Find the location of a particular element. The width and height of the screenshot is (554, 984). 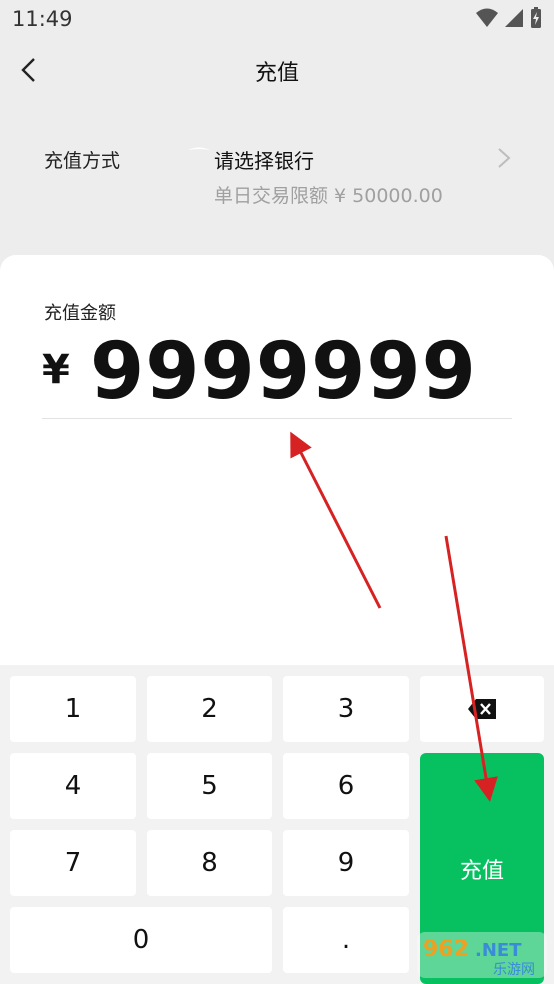

key-0: 0 is located at coordinates (141, 940).